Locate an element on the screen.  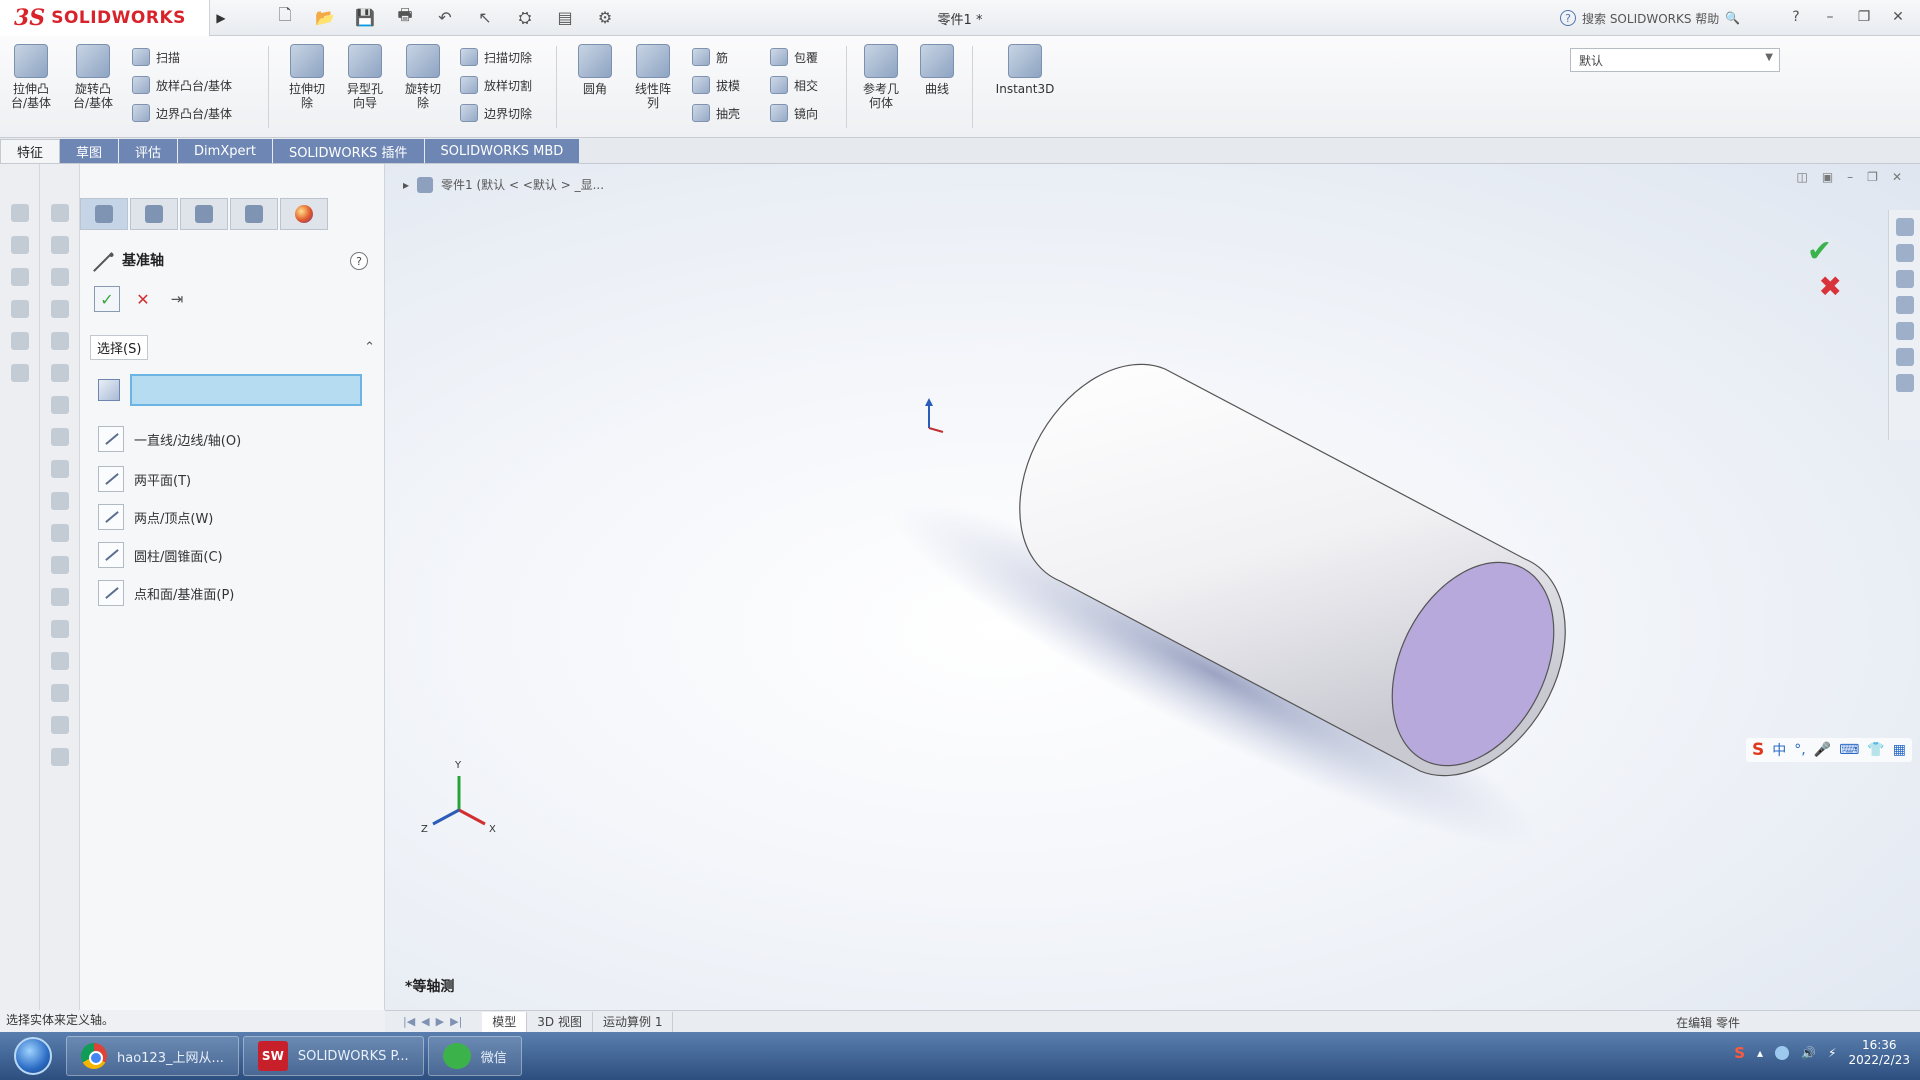
close-icon: ✕ is located at coordinates (1898, 17).